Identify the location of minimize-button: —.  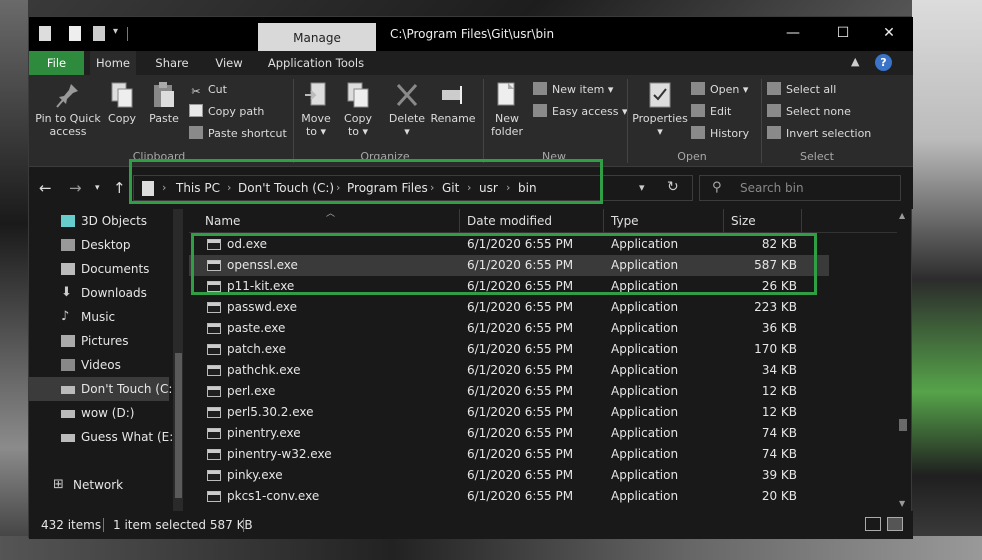
(793, 33).